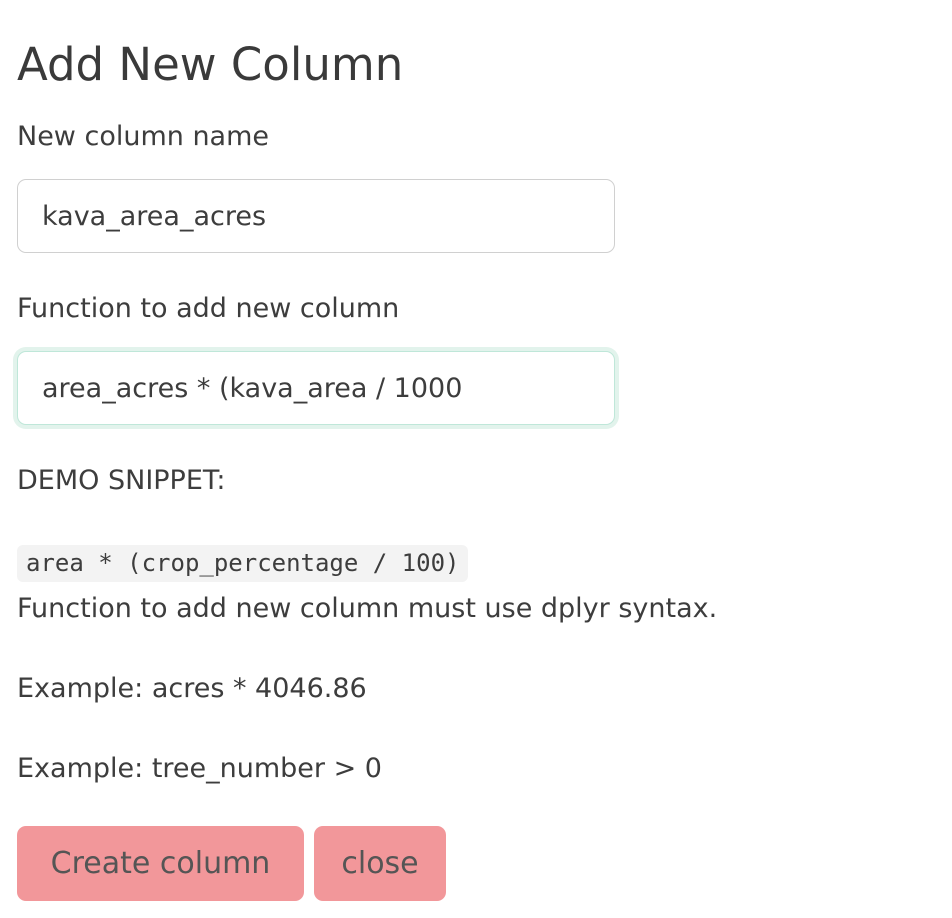 Image resolution: width=952 pixels, height=918 pixels. What do you see at coordinates (199, 768) in the screenshot?
I see `example-text-2: Example: tree_number > 0` at bounding box center [199, 768].